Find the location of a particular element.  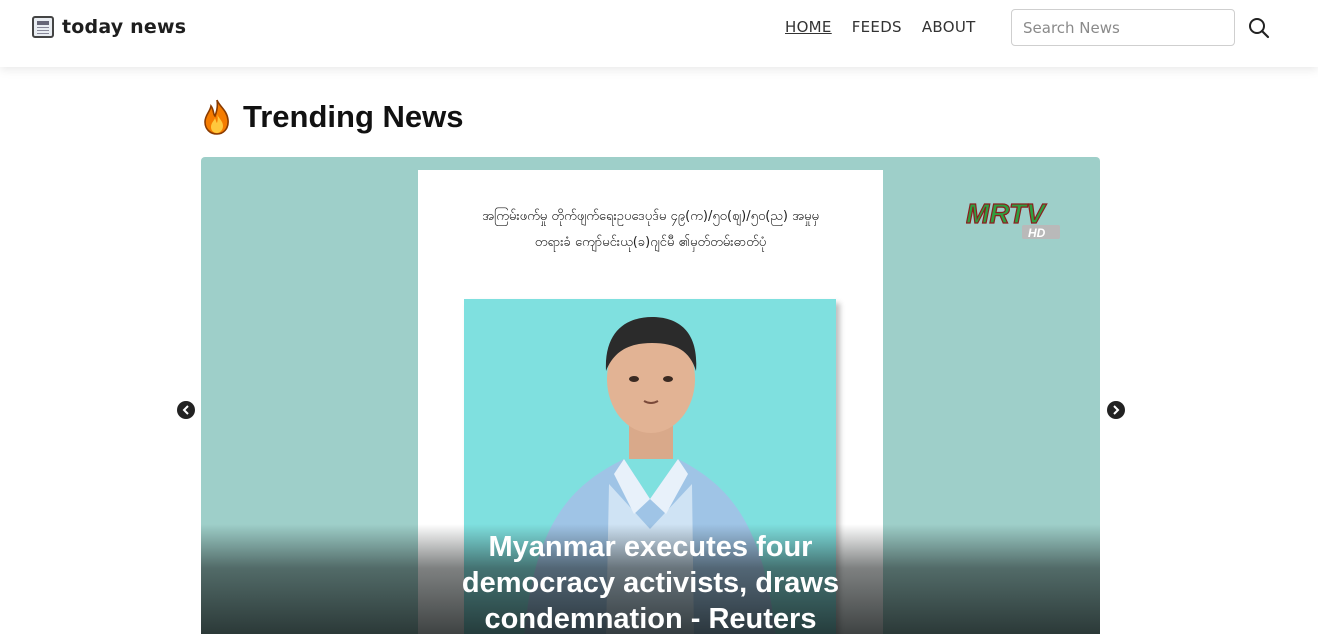

section-title: Trending News is located at coordinates (353, 116).